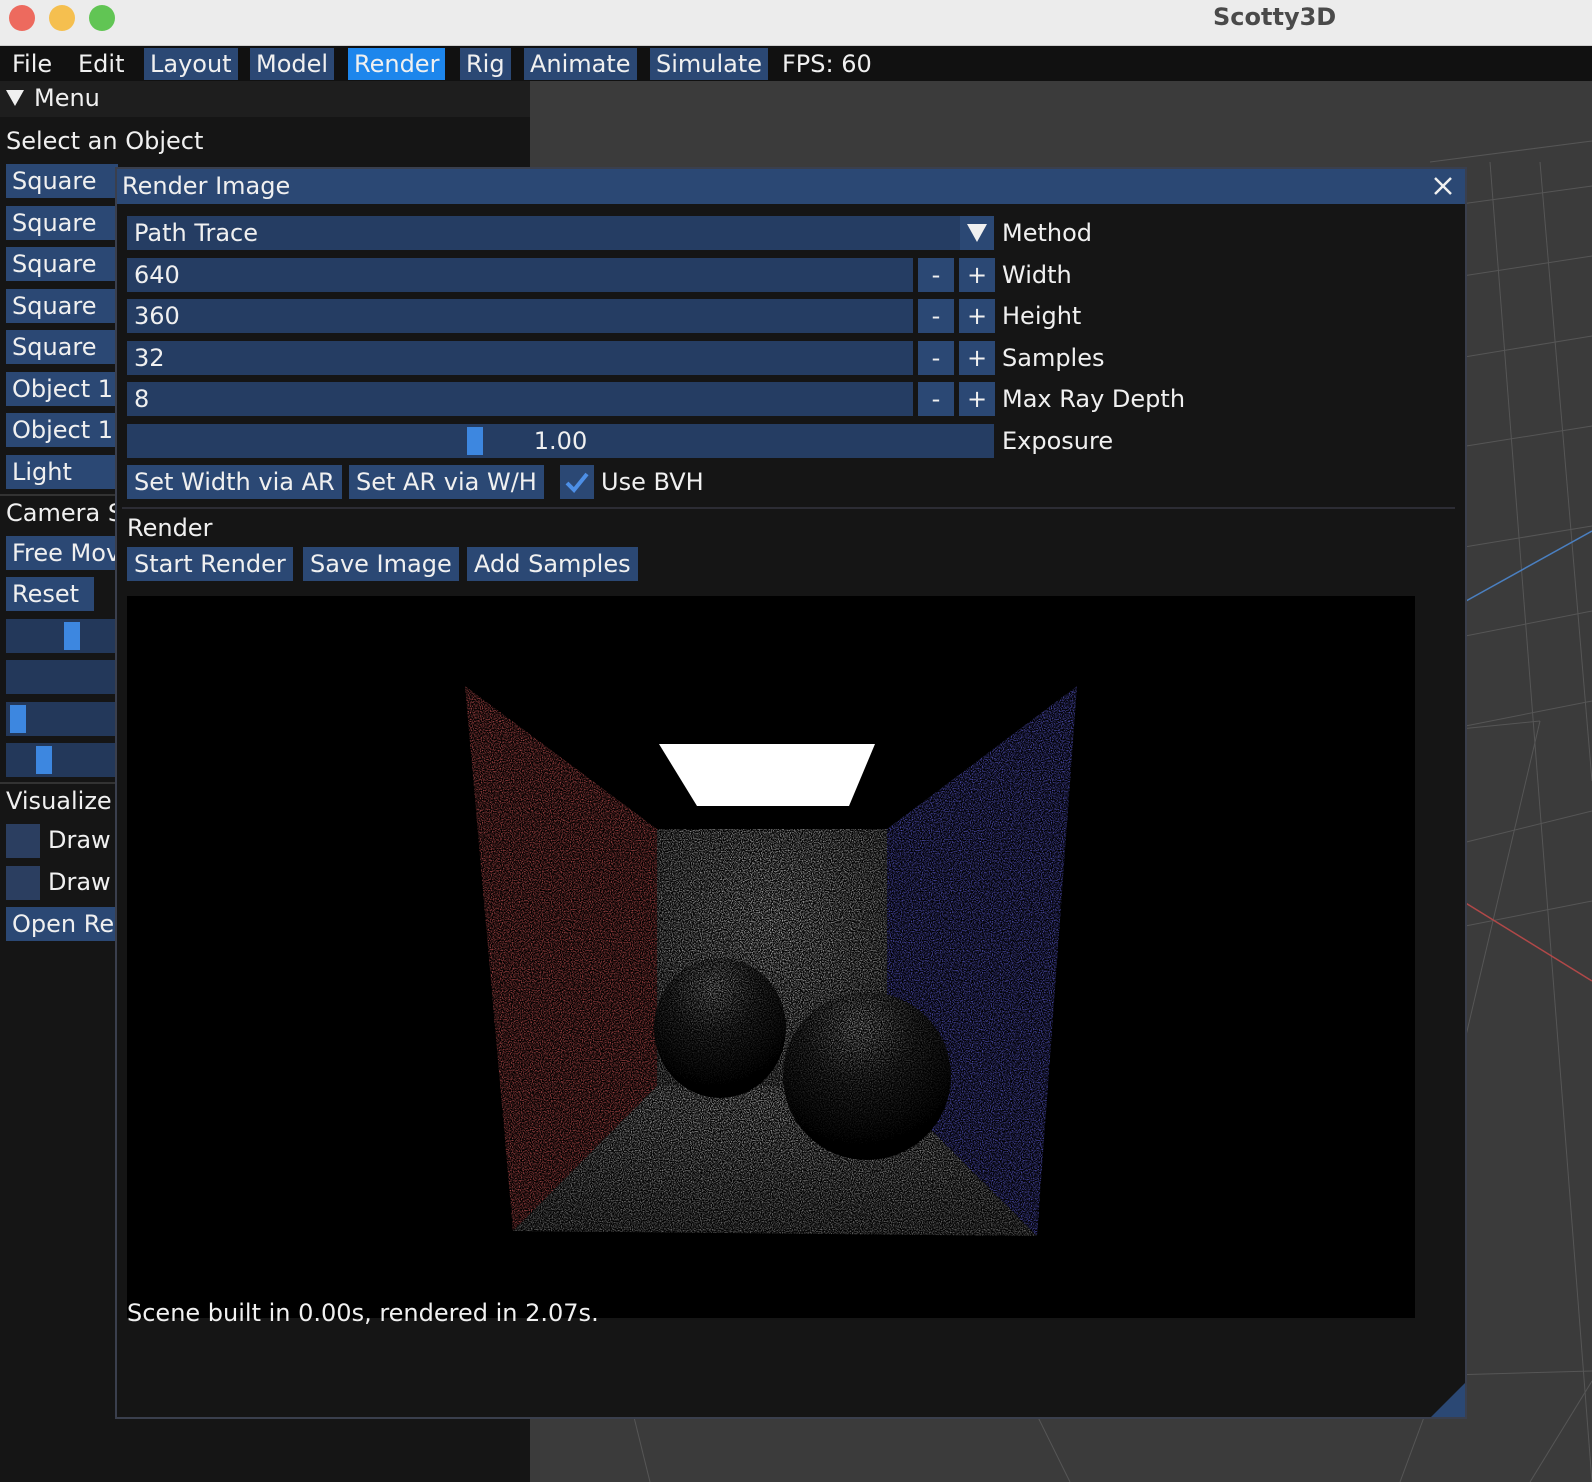 The height and width of the screenshot is (1482, 1592). I want to click on set-width-via-ar-button: Set Width via AR, so click(234, 482).